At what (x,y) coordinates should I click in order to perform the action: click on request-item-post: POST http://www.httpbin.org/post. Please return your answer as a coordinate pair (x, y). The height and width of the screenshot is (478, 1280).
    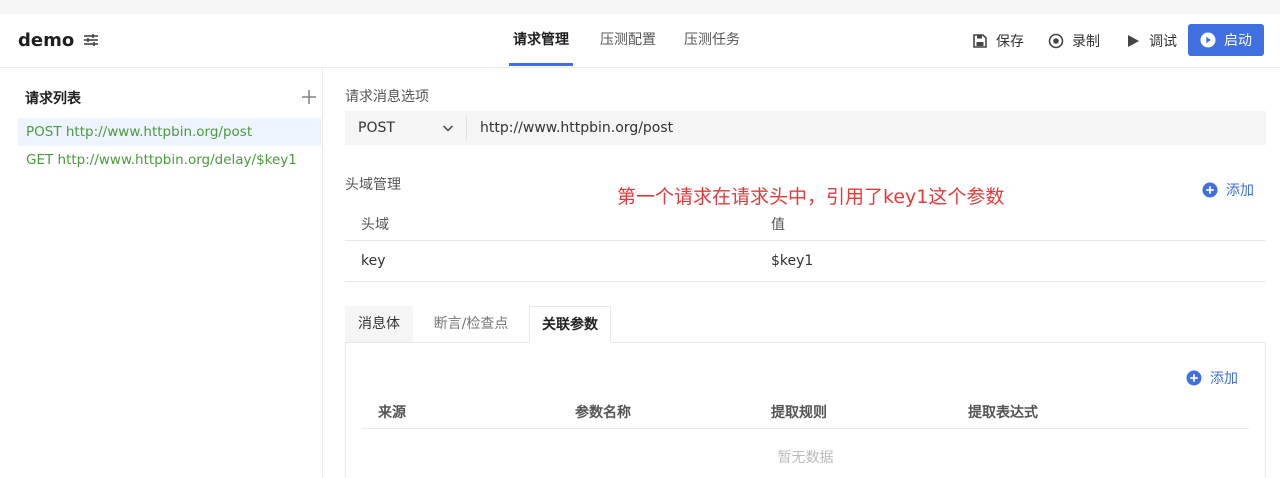
    Looking at the image, I should click on (169, 132).